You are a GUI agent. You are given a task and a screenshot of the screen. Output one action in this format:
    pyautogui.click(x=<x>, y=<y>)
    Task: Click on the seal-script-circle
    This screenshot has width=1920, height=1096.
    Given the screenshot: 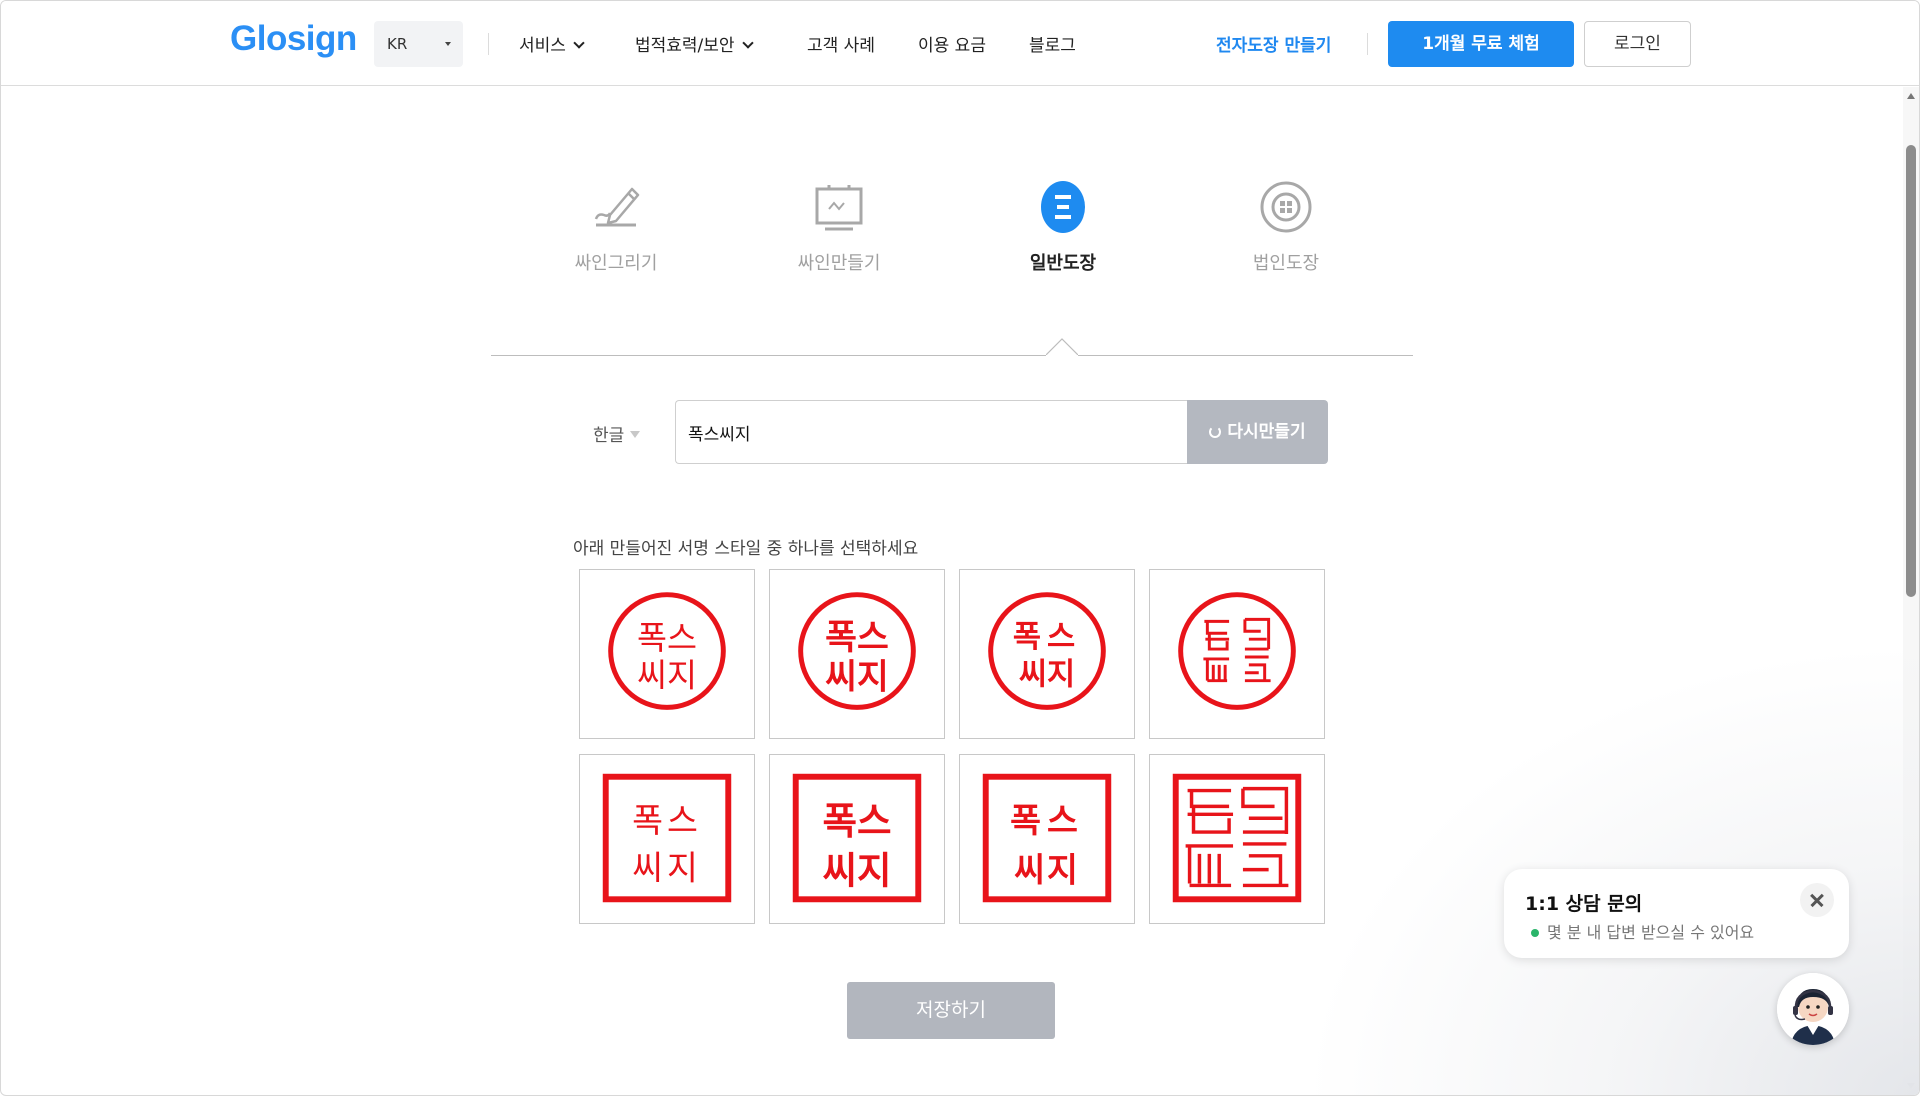 What is the action you would take?
    pyautogui.click(x=1237, y=651)
    